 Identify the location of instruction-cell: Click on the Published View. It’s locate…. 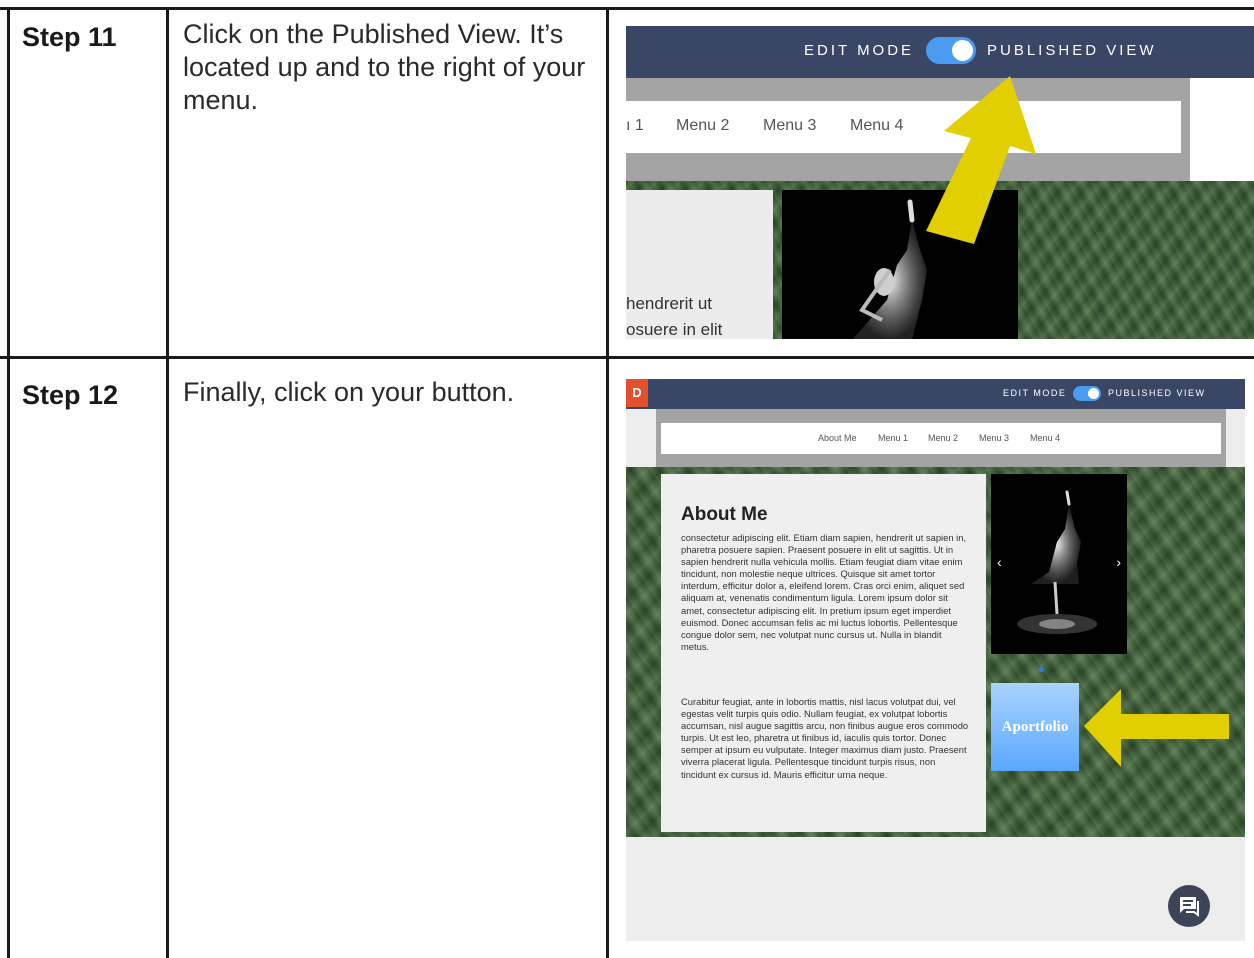
(387, 179).